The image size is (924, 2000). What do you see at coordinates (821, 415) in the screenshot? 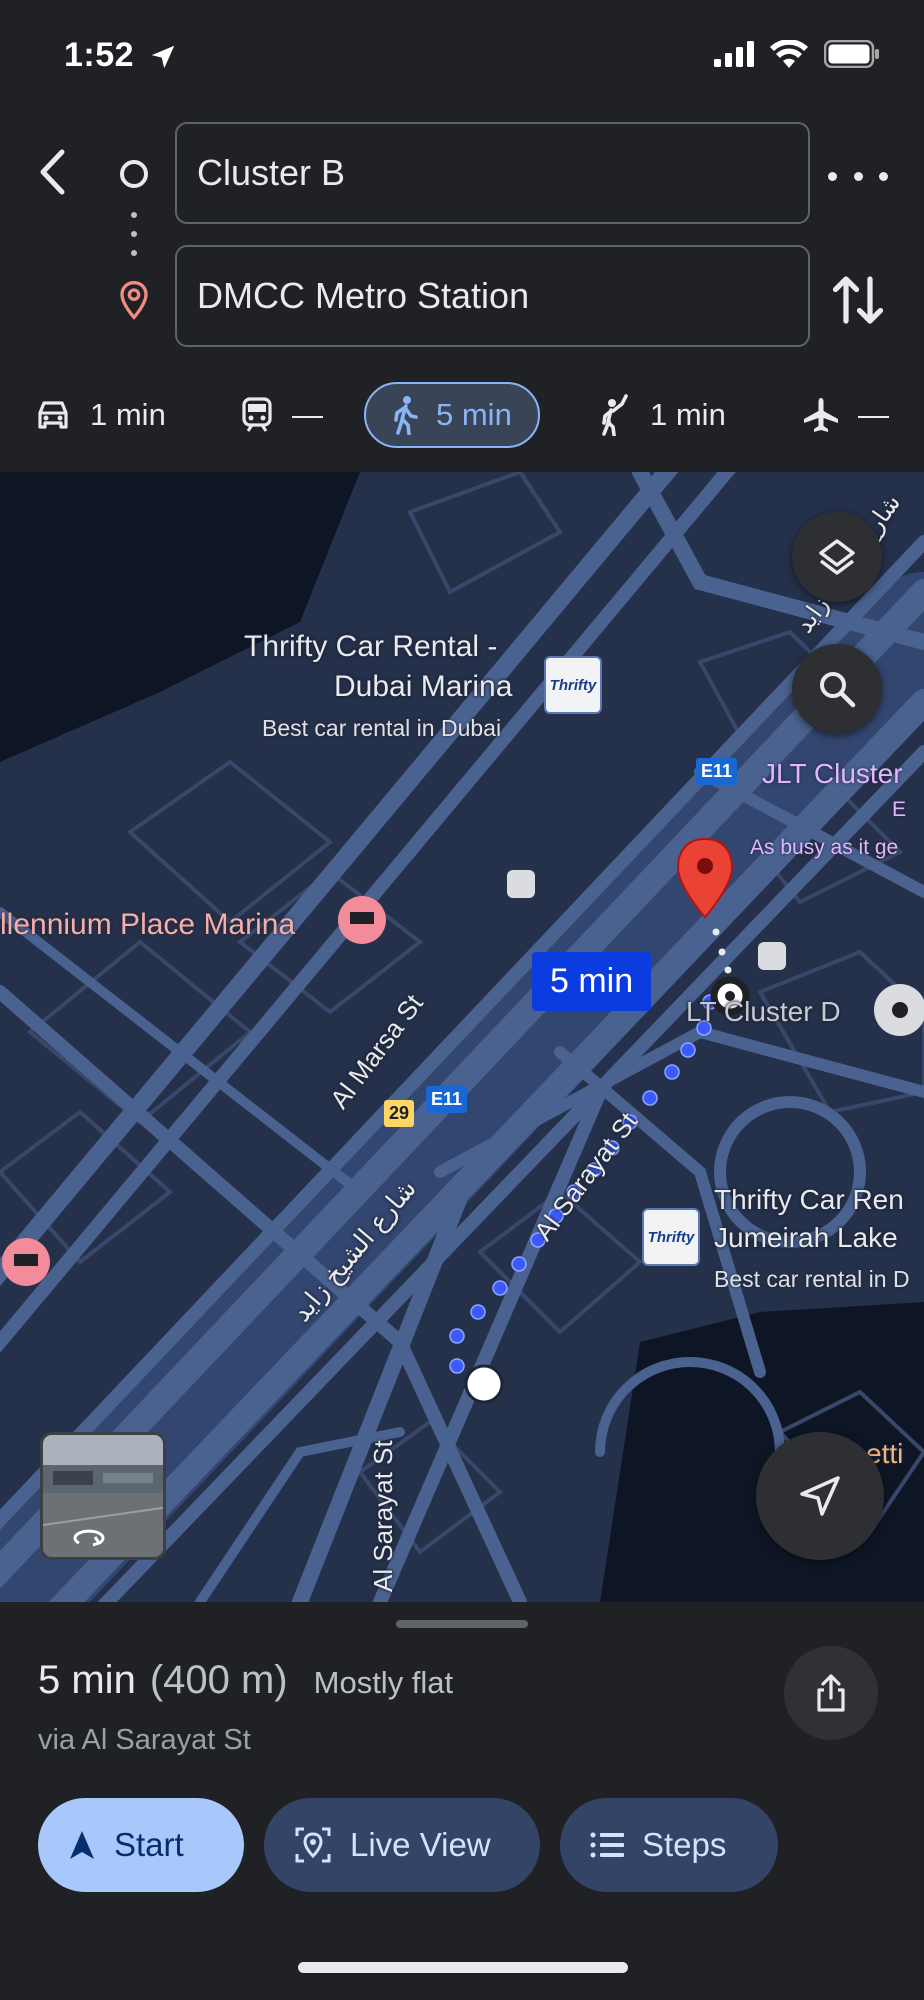
I see `plane-icon` at bounding box center [821, 415].